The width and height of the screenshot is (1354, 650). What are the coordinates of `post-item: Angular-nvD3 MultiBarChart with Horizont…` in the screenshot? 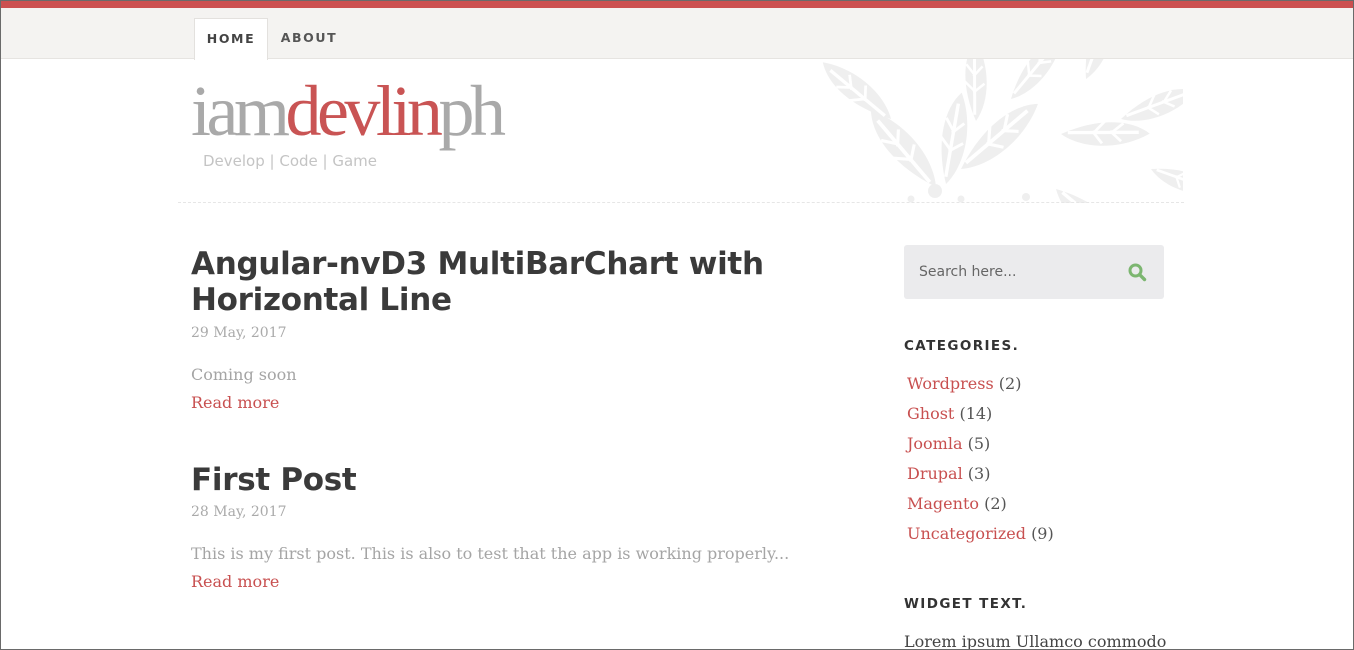 It's located at (511, 329).